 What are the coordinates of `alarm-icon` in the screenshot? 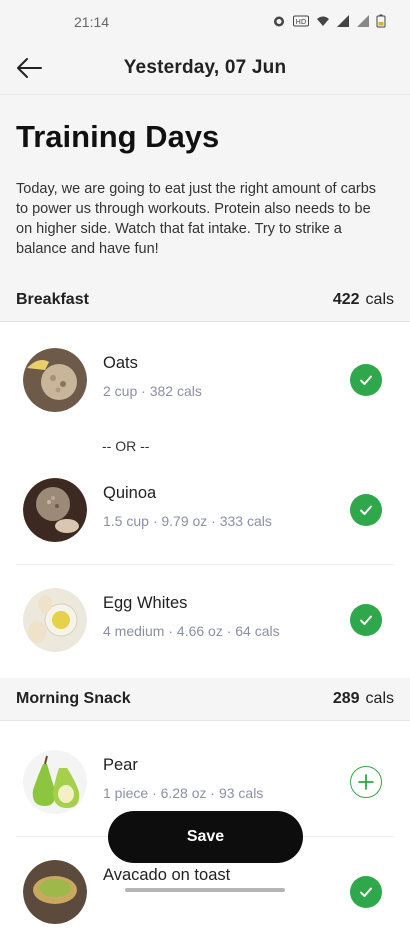 It's located at (279, 21).